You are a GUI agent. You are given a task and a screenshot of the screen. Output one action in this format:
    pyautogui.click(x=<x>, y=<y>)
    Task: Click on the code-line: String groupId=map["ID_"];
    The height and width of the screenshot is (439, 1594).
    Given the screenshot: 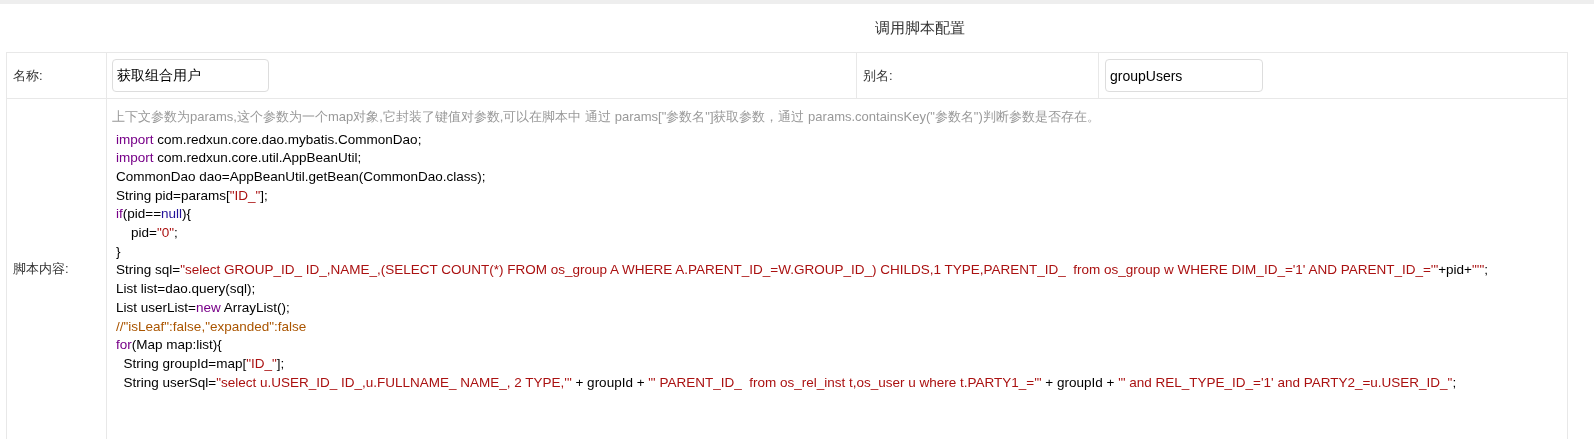 What is the action you would take?
    pyautogui.click(x=203, y=363)
    